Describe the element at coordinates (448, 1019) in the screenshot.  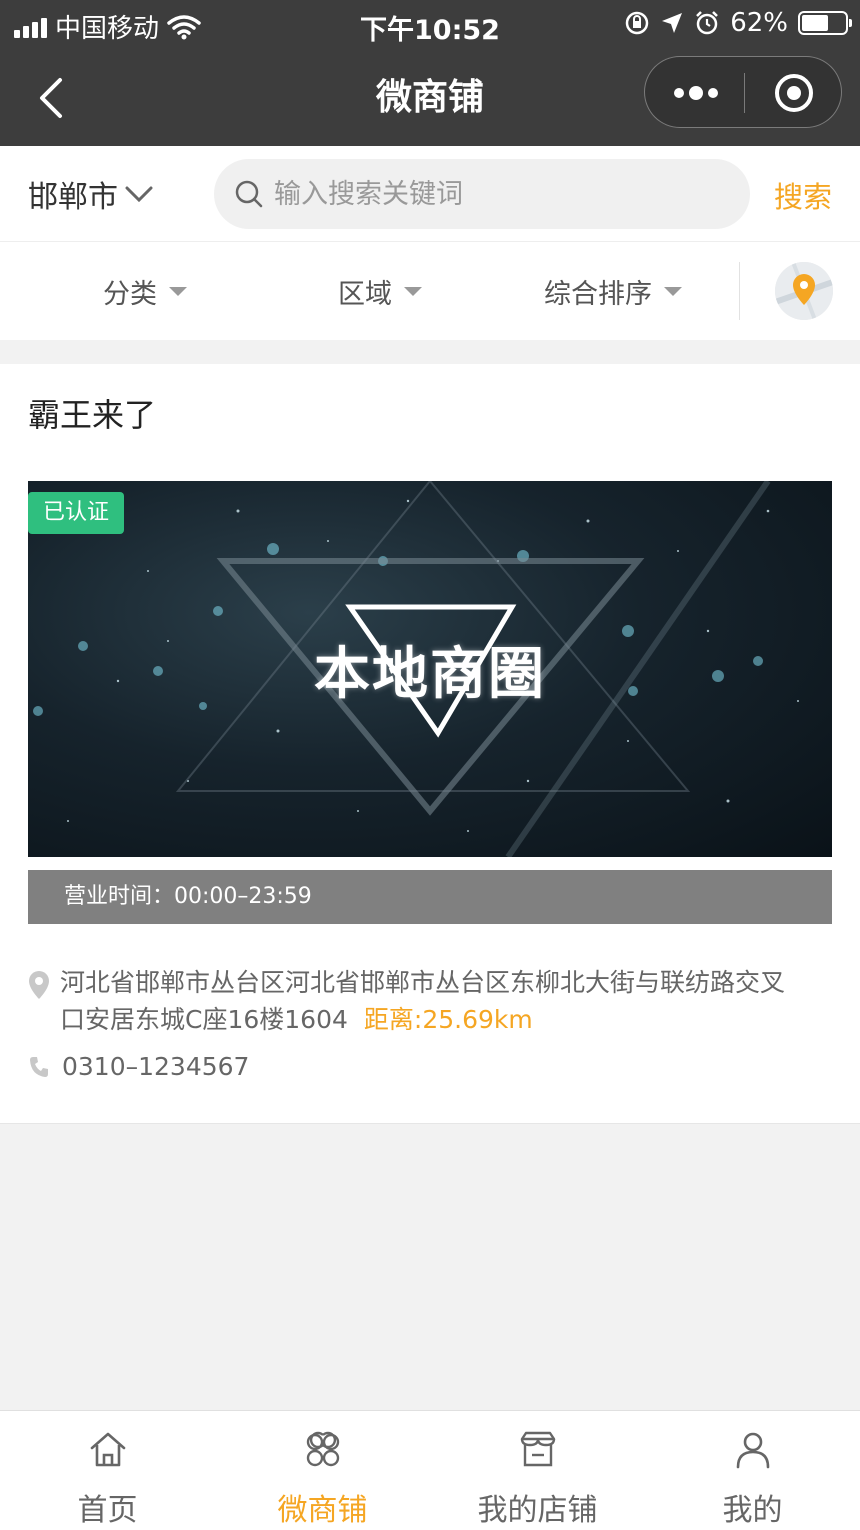
I see `distance-value: 距离:25.69km` at that location.